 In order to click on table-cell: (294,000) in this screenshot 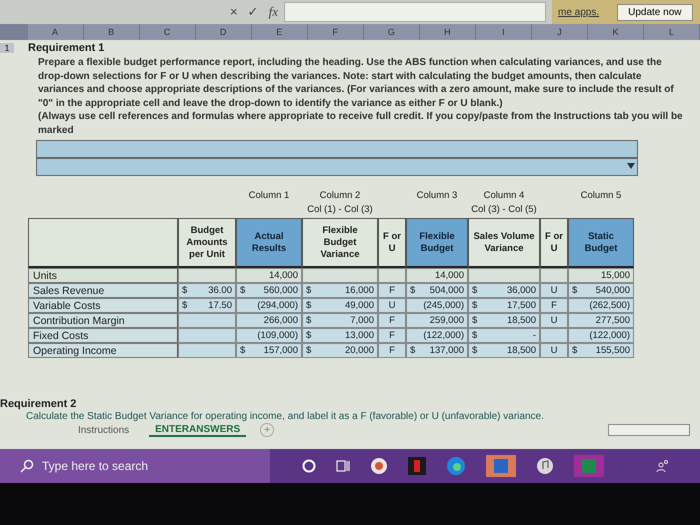, I will do `click(269, 305)`.